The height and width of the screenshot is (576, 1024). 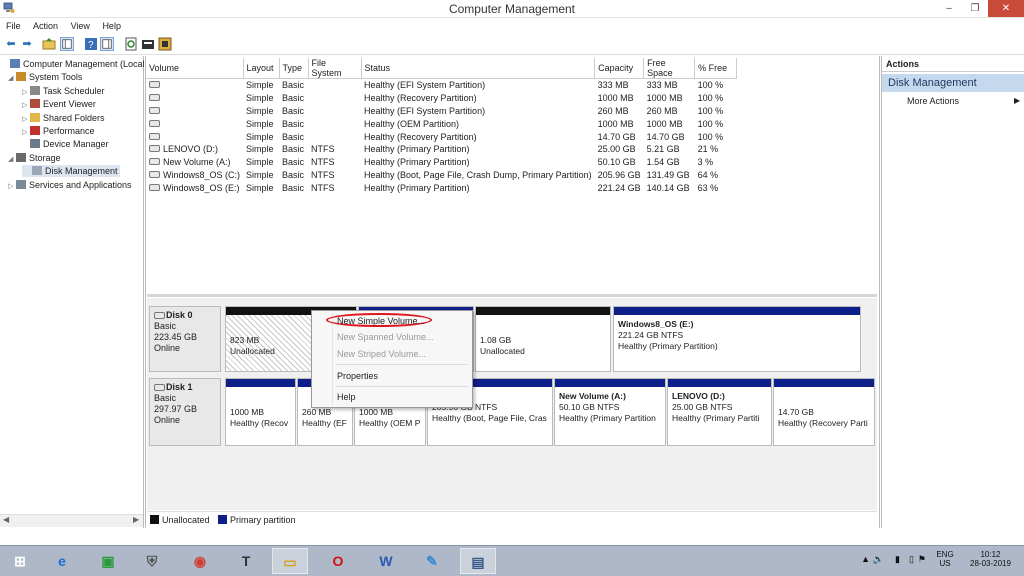 What do you see at coordinates (953, 83) in the screenshot?
I see `actions-section-disk-management: Disk Management` at bounding box center [953, 83].